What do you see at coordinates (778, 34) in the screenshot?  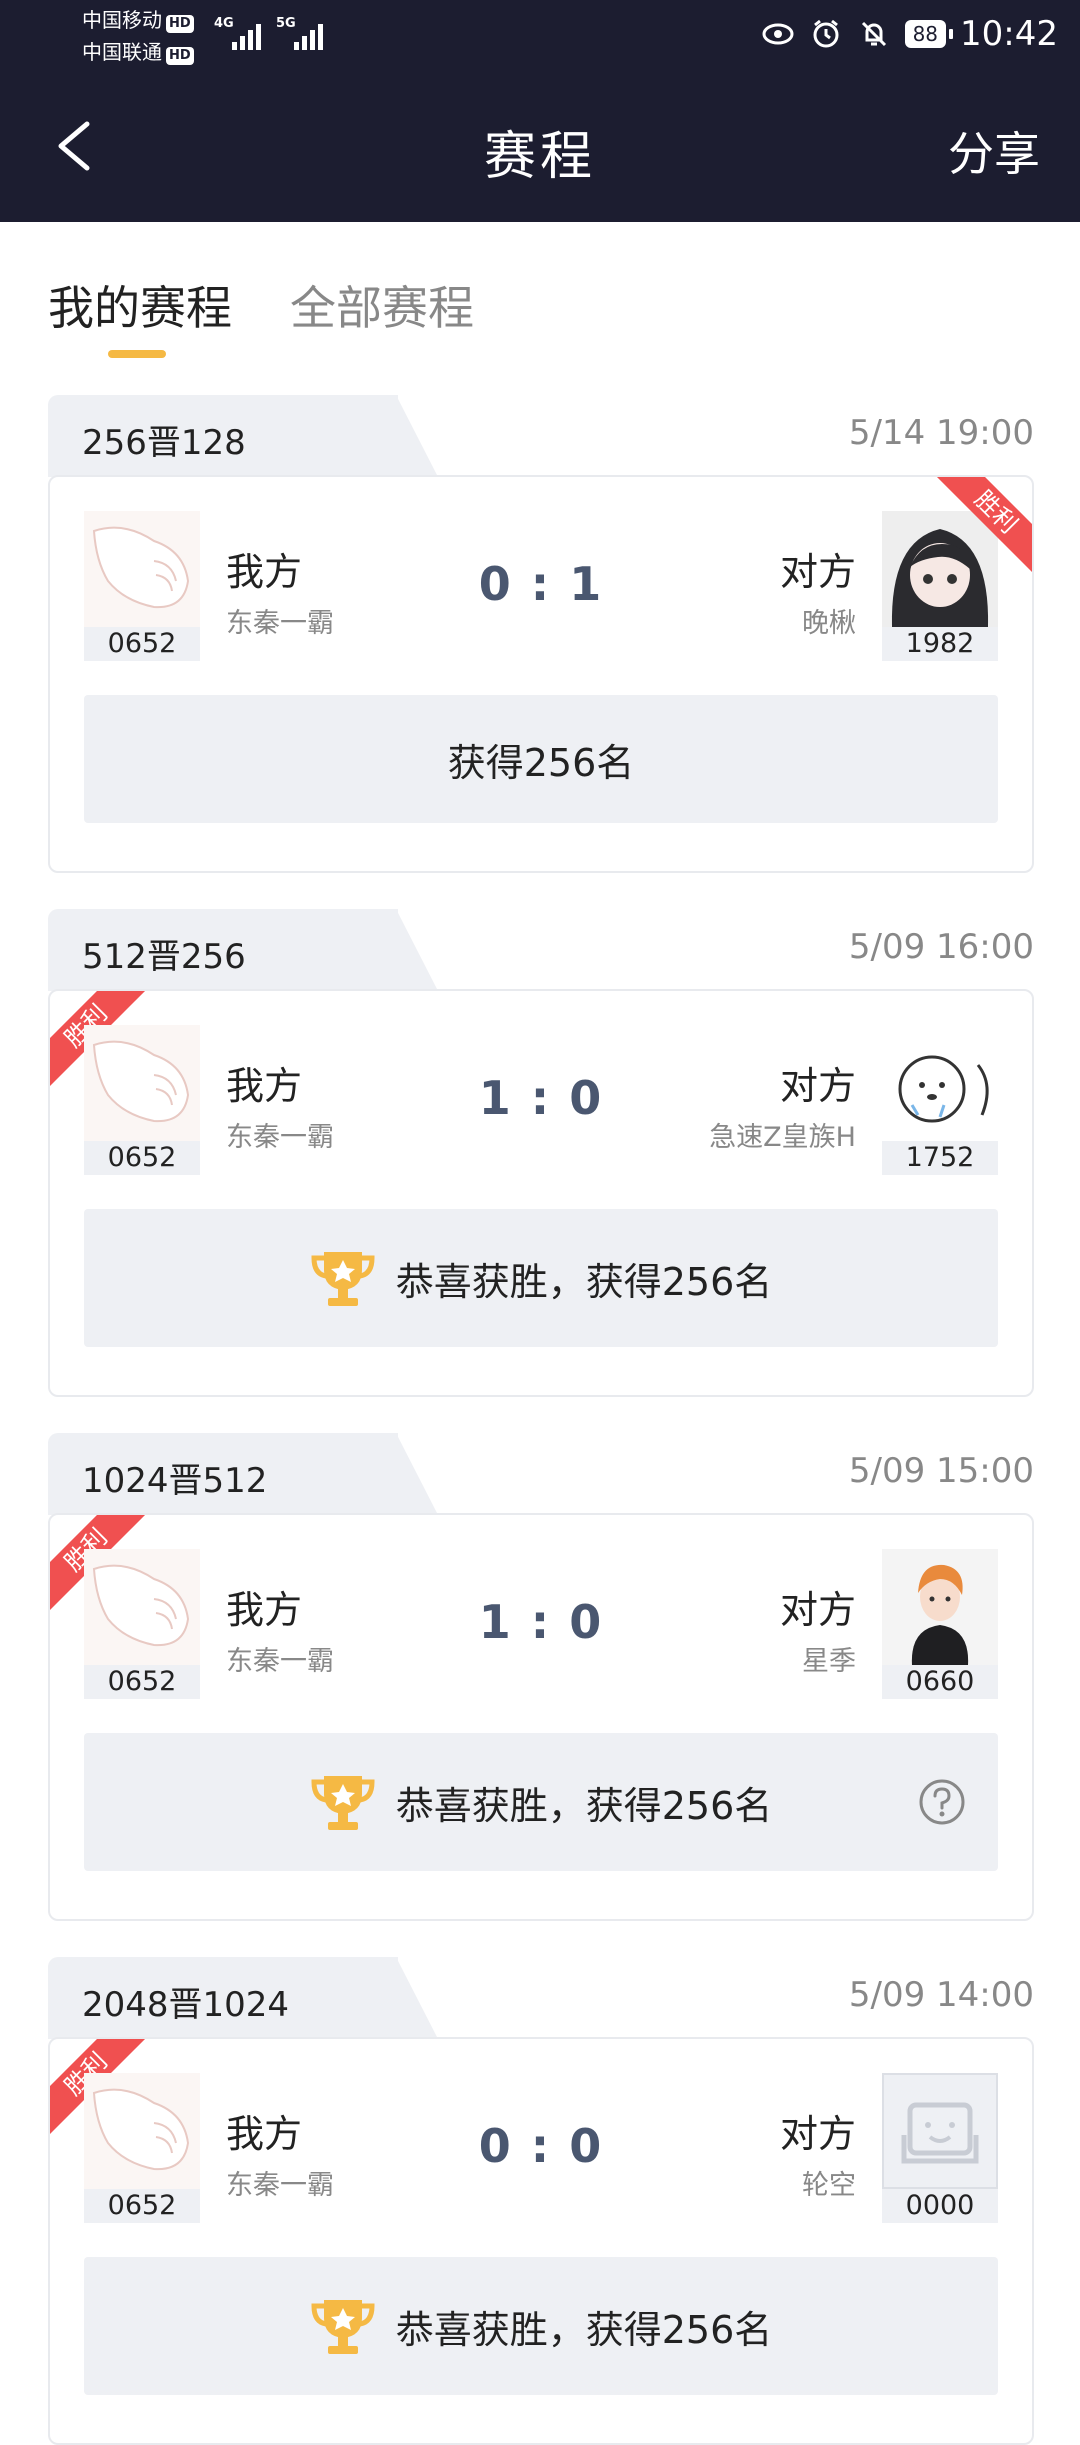 I see `eye-icon` at bounding box center [778, 34].